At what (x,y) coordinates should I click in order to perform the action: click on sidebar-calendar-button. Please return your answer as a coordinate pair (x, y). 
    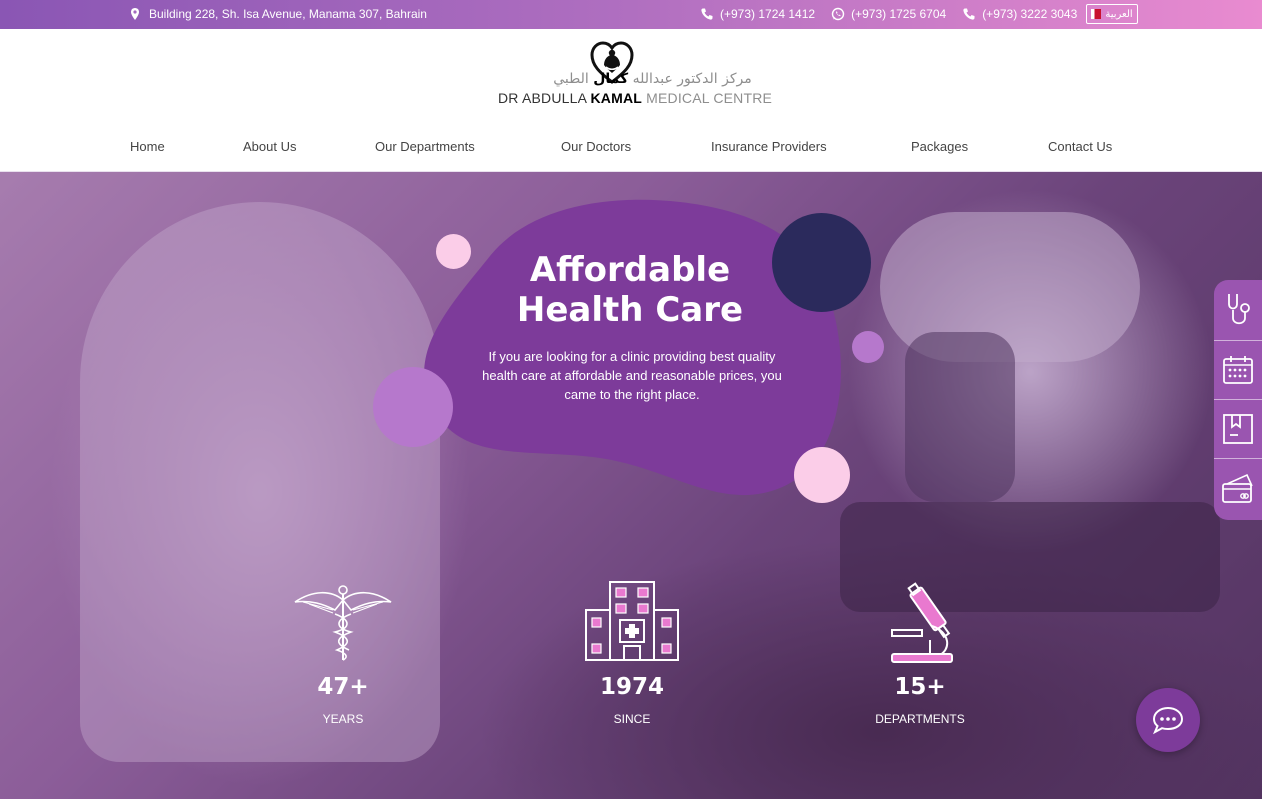
    Looking at the image, I should click on (1238, 369).